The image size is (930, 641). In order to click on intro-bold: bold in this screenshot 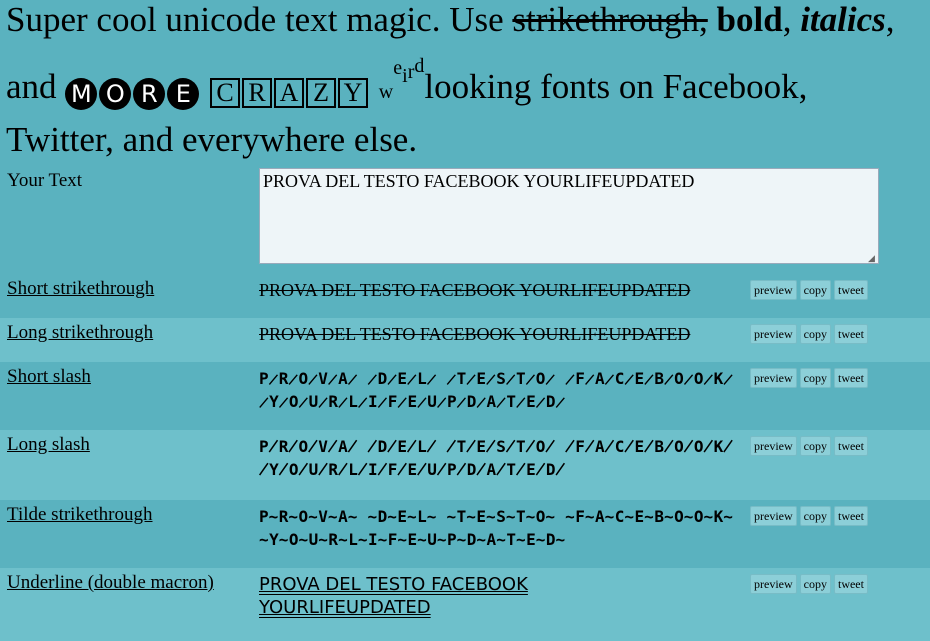, I will do `click(749, 19)`.